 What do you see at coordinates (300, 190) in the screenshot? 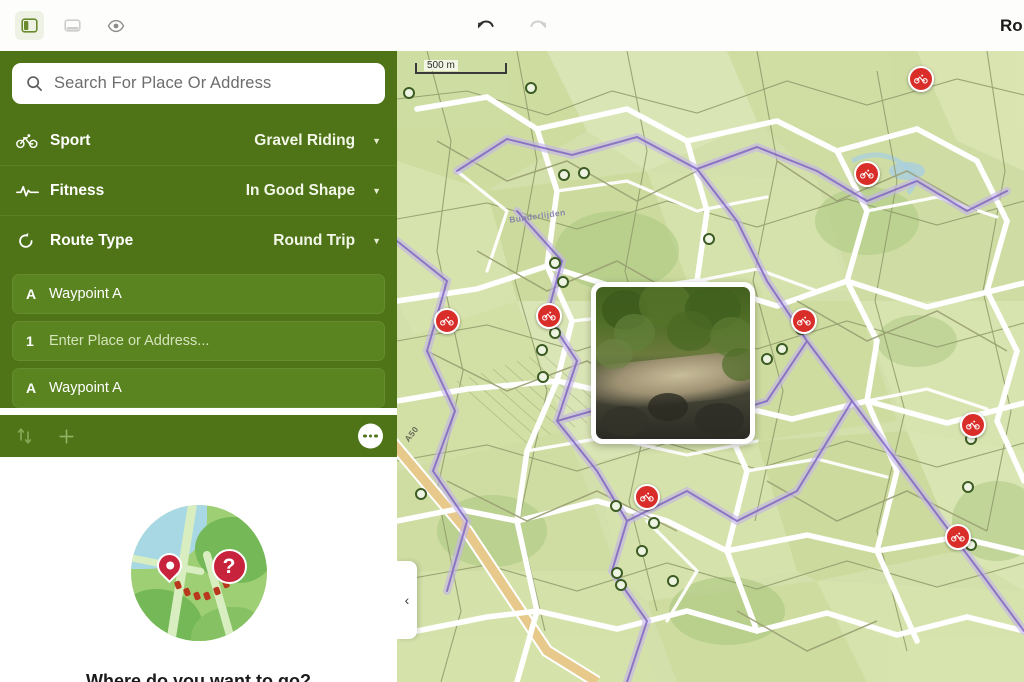
I see `option-value-fitness: In Good Shape` at bounding box center [300, 190].